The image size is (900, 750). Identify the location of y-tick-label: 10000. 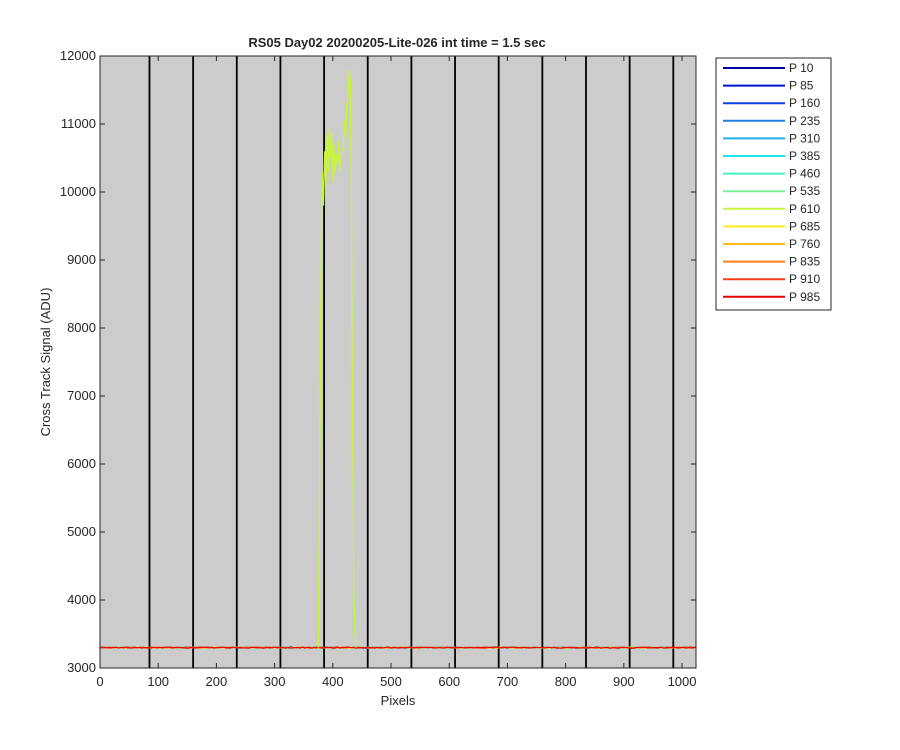
(78, 191).